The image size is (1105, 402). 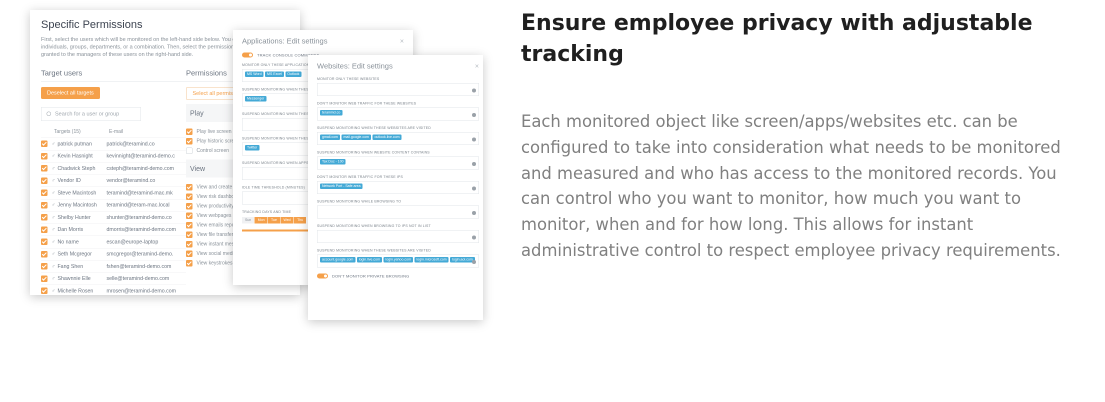 What do you see at coordinates (398, 114) in the screenshot?
I see `tag-input: teramind.co` at bounding box center [398, 114].